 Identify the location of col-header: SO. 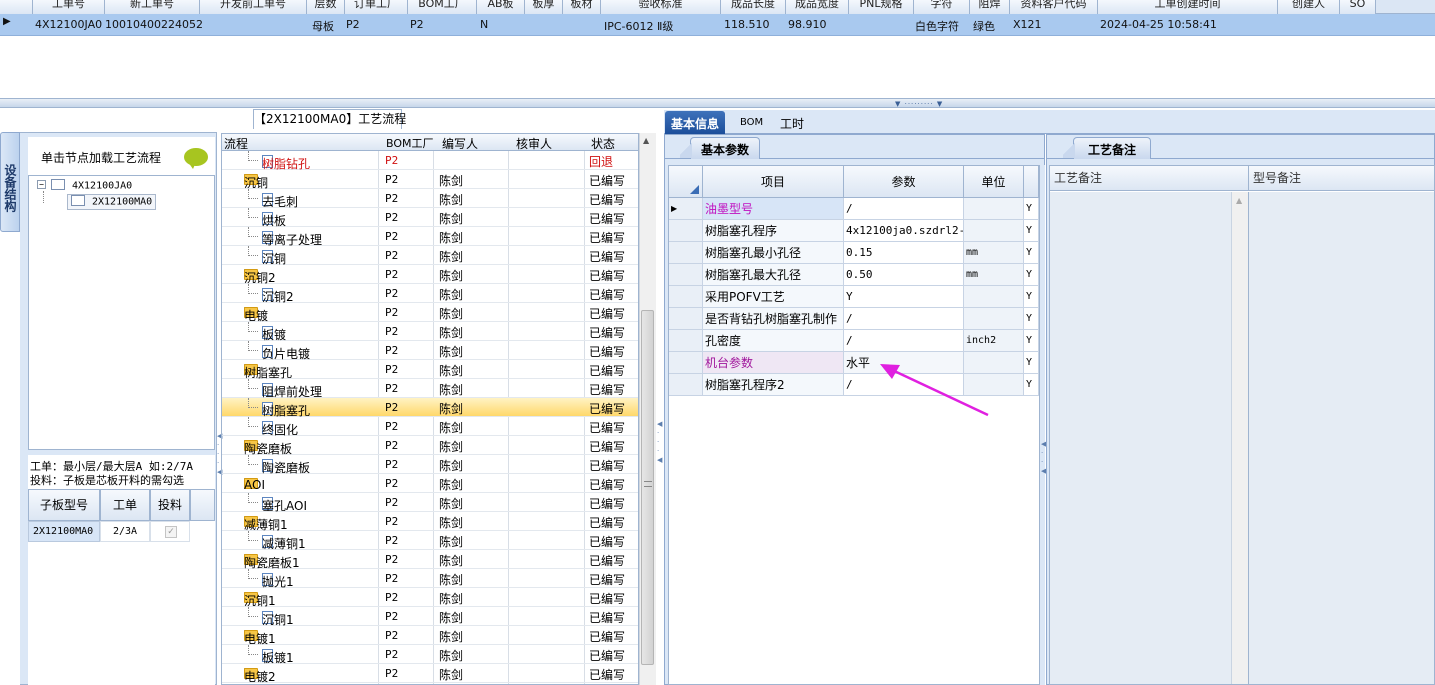
(1358, 7).